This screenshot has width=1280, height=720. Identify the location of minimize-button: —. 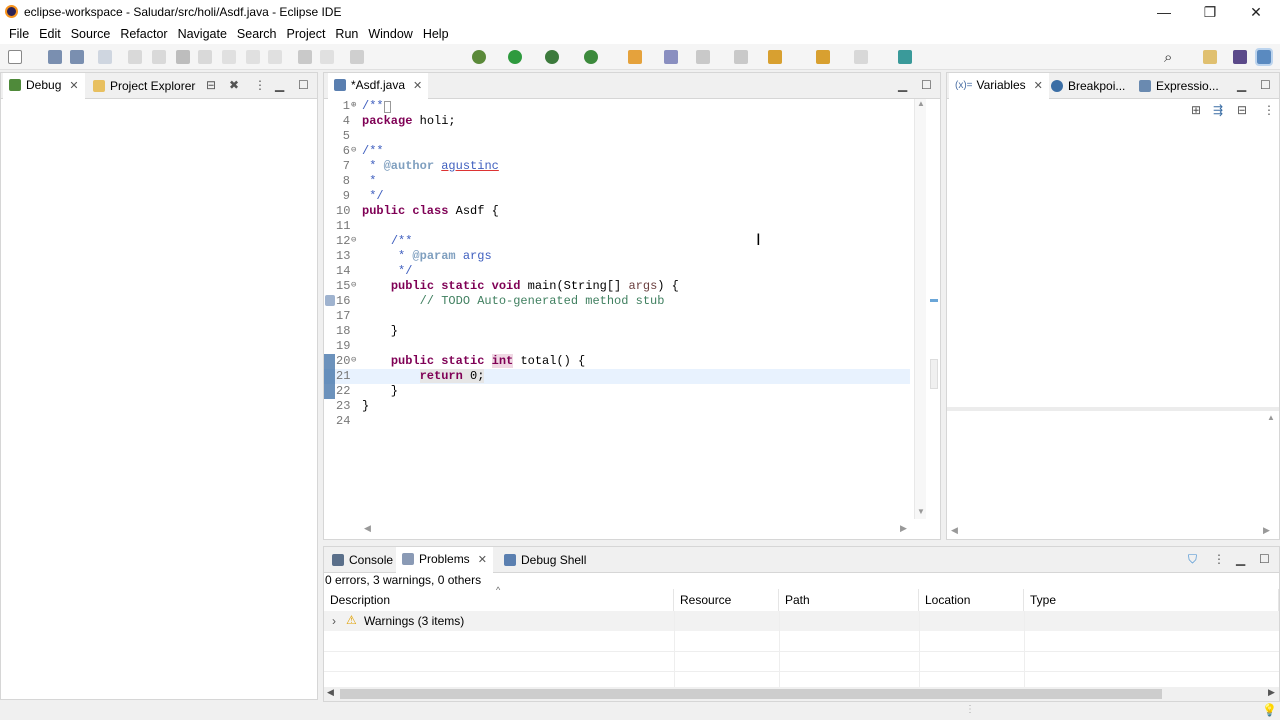
(1164, 12).